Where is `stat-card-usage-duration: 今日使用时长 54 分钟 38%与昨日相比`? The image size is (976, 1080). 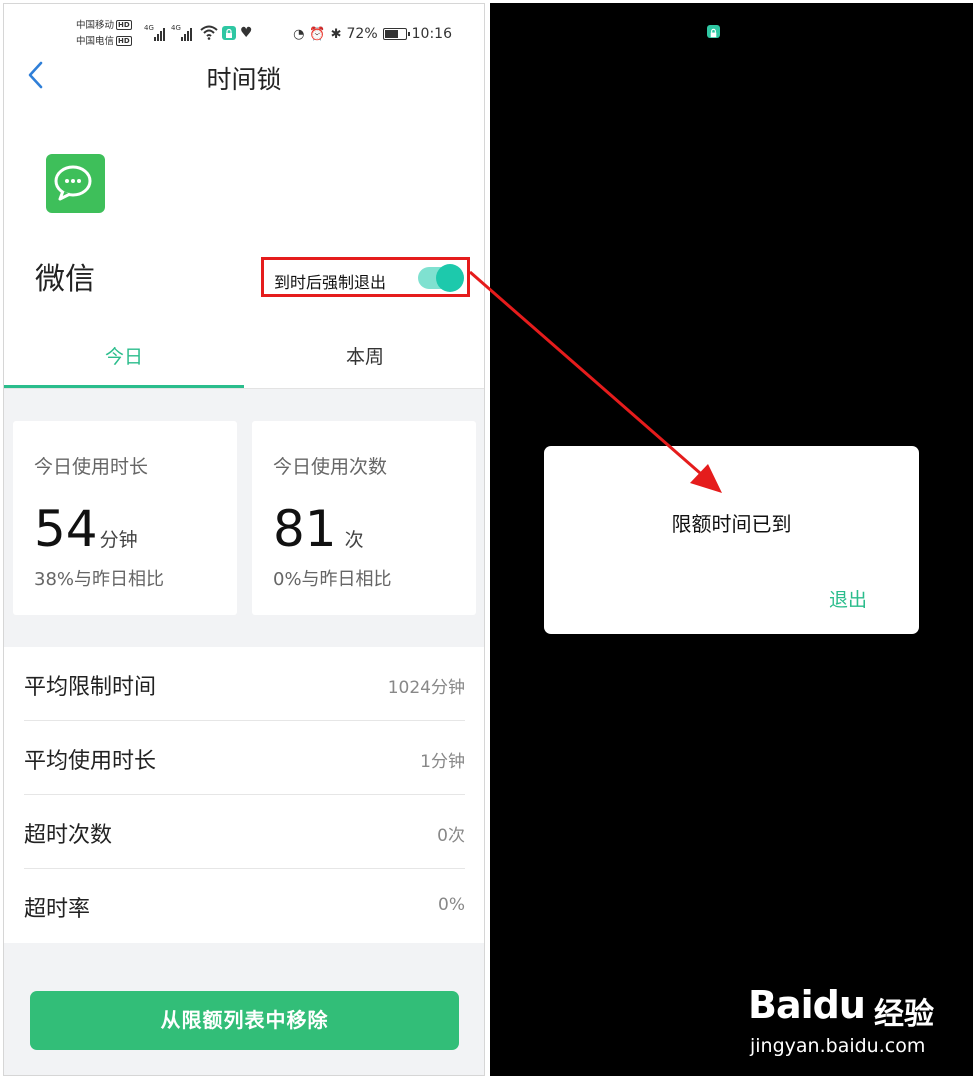
stat-card-usage-duration: 今日使用时长 54 分钟 38%与昨日相比 is located at coordinates (125, 518).